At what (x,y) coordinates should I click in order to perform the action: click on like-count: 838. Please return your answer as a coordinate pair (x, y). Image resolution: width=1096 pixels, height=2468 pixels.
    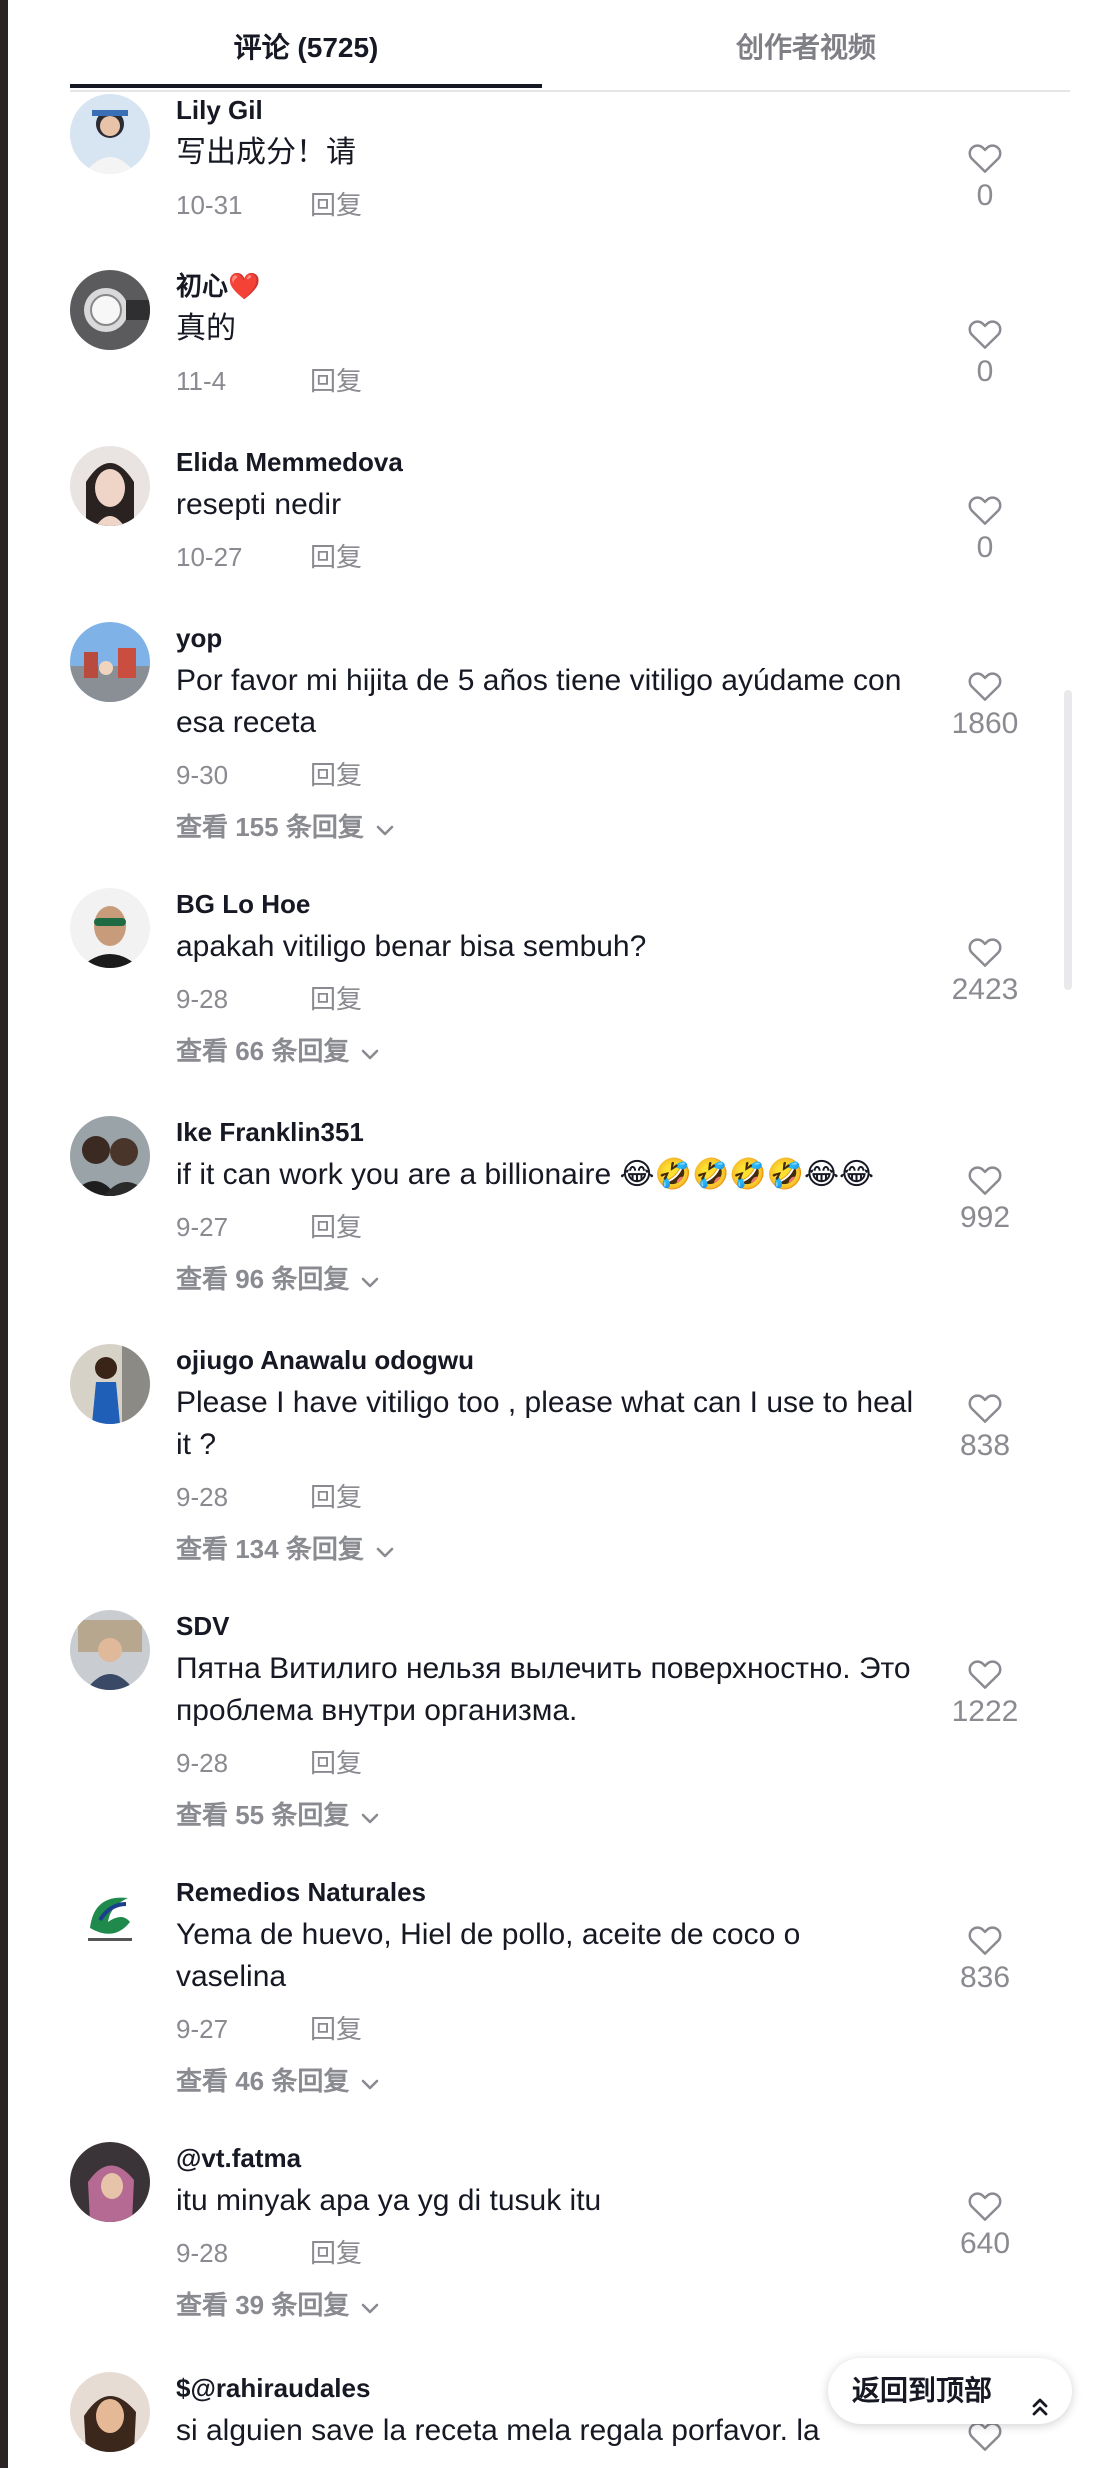
    Looking at the image, I should click on (985, 1445).